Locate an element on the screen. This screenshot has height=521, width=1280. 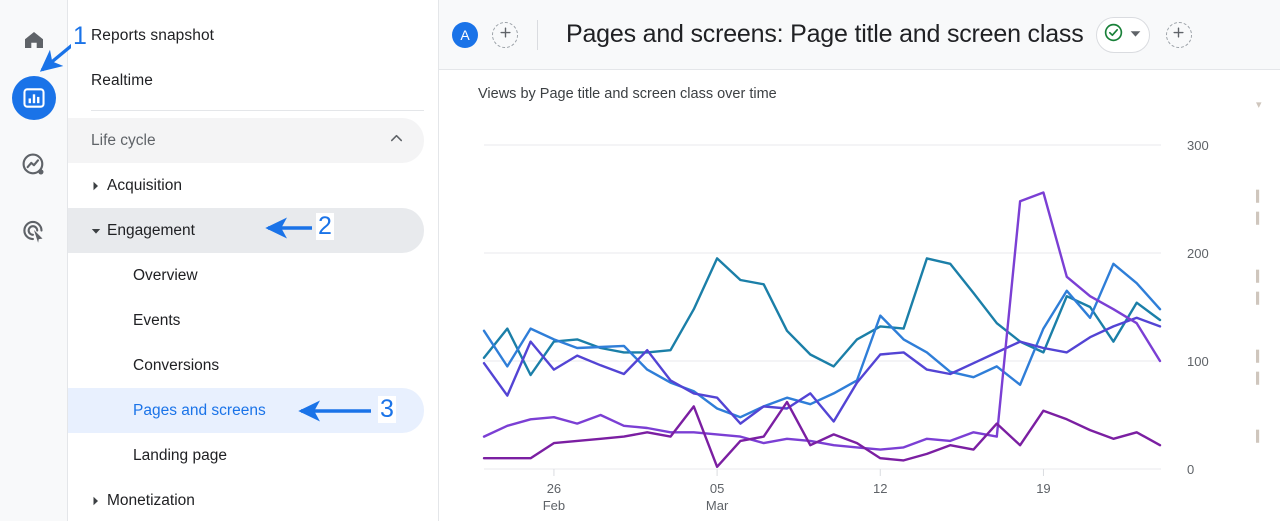
sidebar-item-realtime: Realtime is located at coordinates (246, 80).